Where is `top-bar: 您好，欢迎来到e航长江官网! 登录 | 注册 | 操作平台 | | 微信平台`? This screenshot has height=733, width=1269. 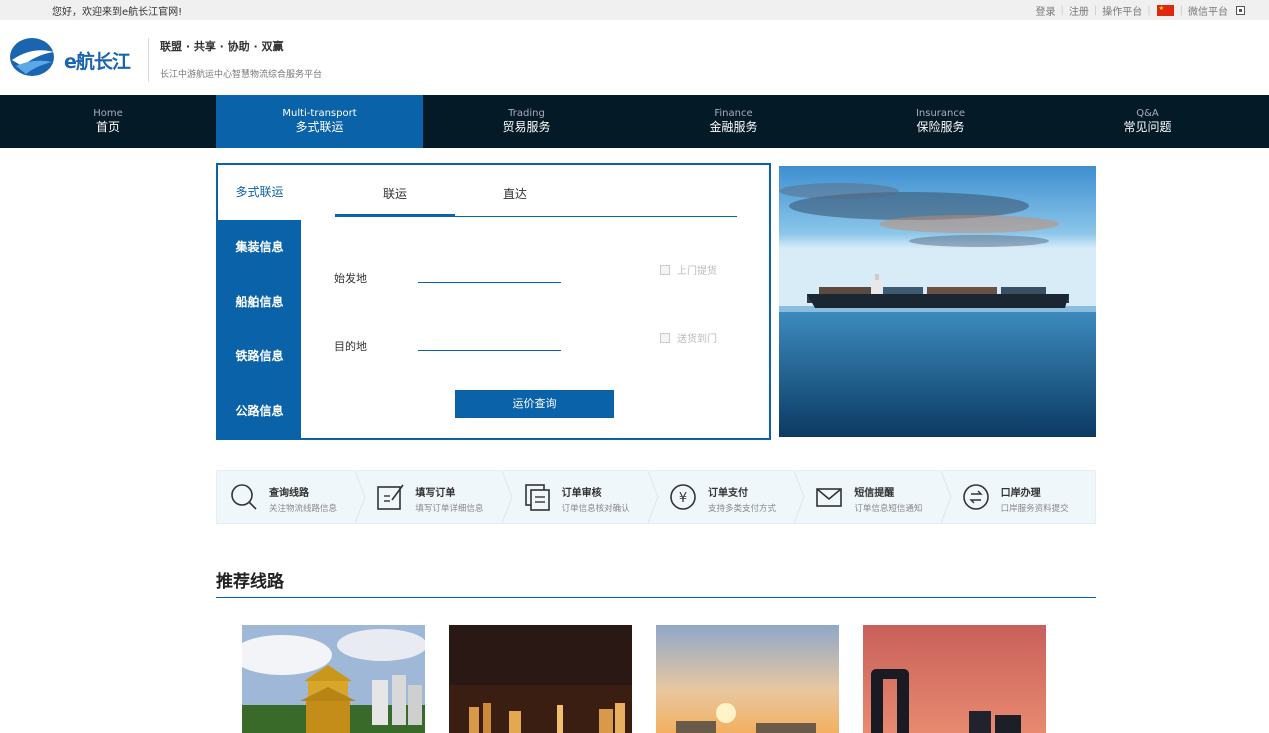 top-bar: 您好，欢迎来到e航长江官网! 登录 | 注册 | 操作平台 | | 微信平台 is located at coordinates (634, 10).